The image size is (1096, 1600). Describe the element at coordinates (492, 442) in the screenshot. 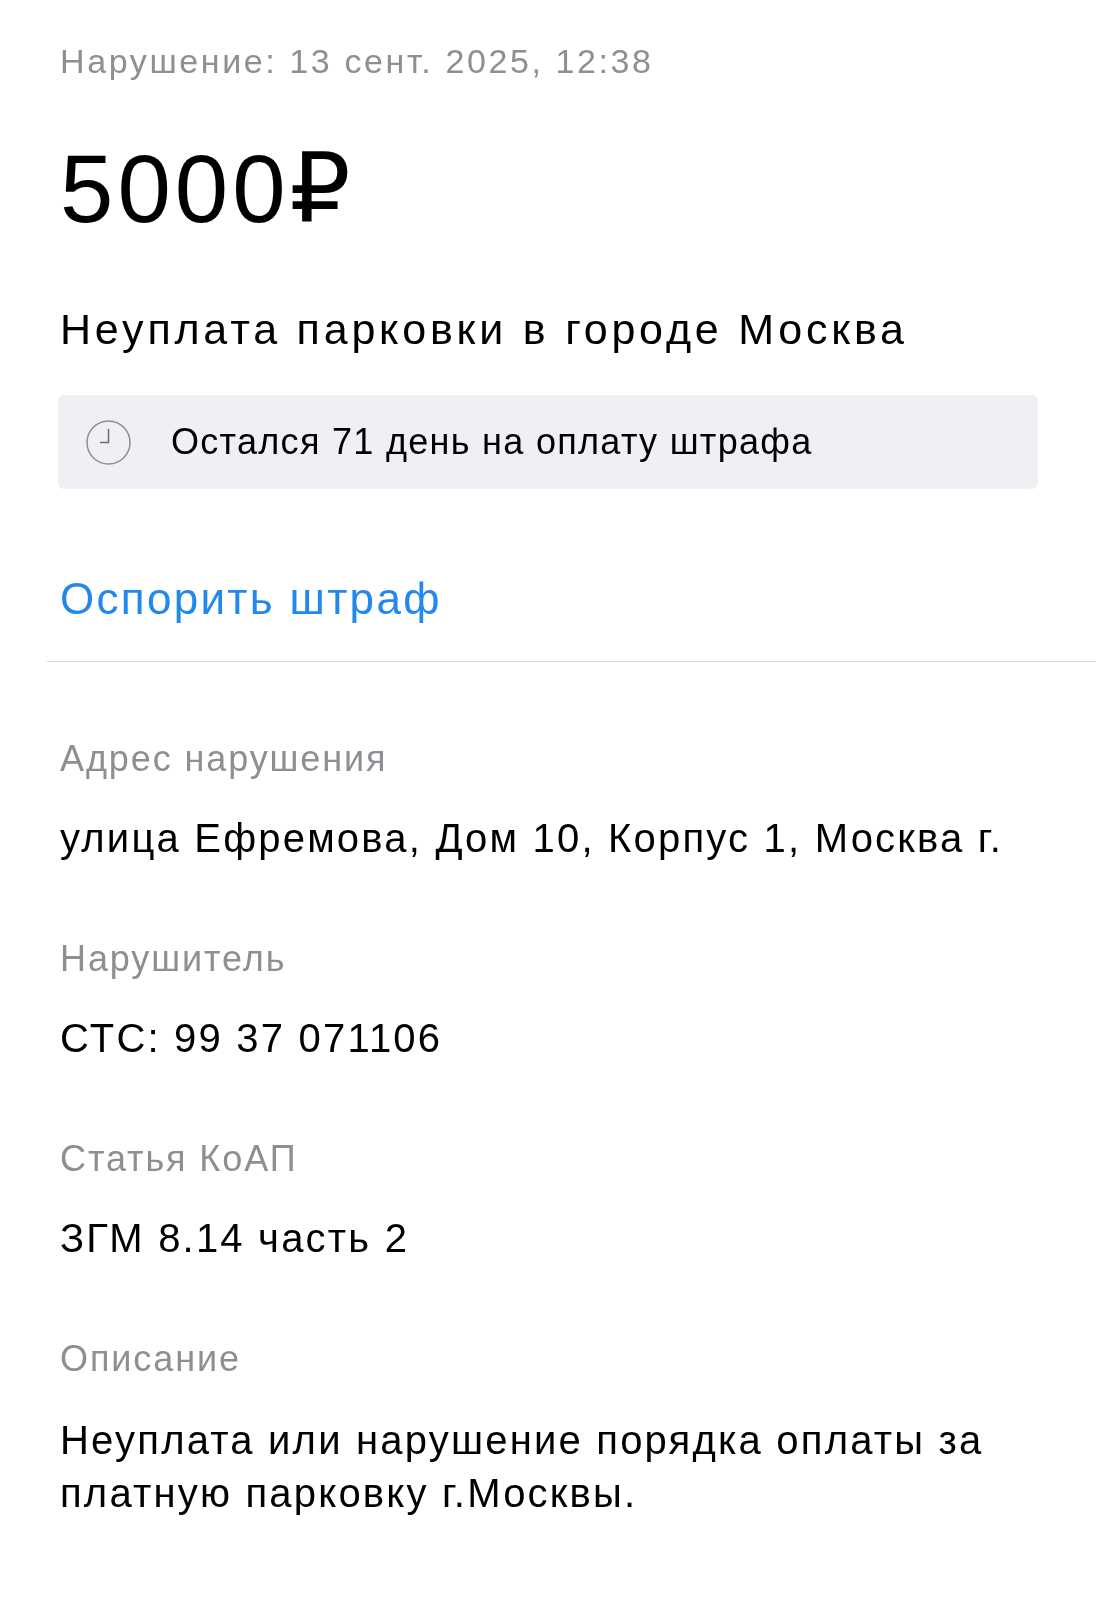

I see `deadline-text: Остался 71 день на оплату штрафа` at that location.